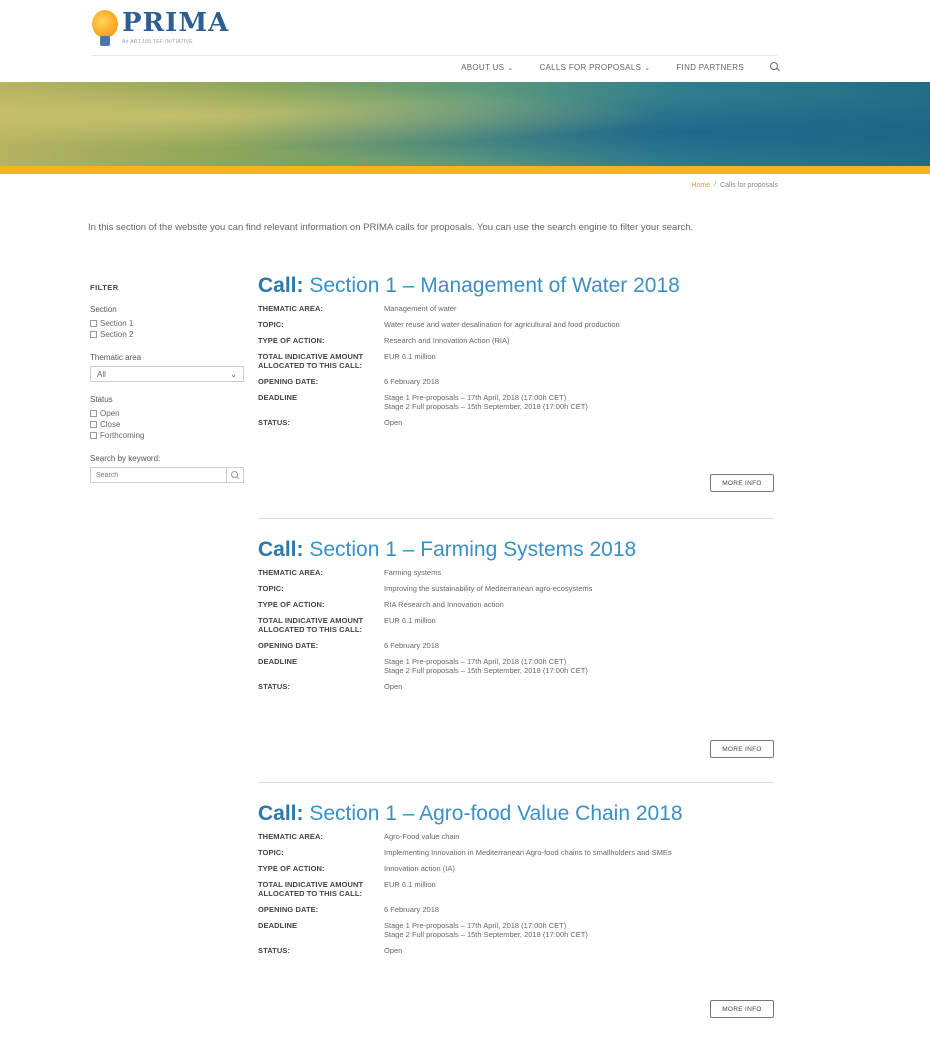 The height and width of the screenshot is (1039, 930). What do you see at coordinates (700, 185) in the screenshot?
I see `breadcrumb-home: Home` at bounding box center [700, 185].